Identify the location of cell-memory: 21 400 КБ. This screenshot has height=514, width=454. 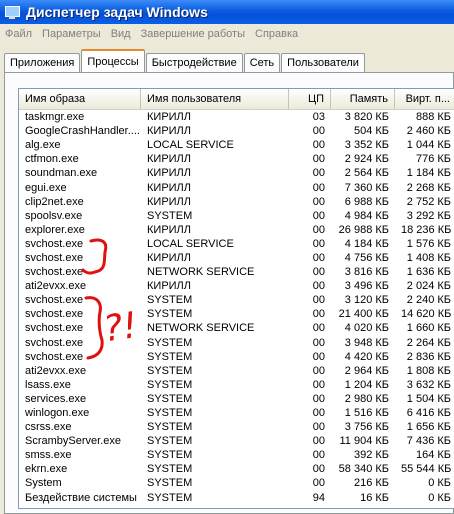
(363, 314).